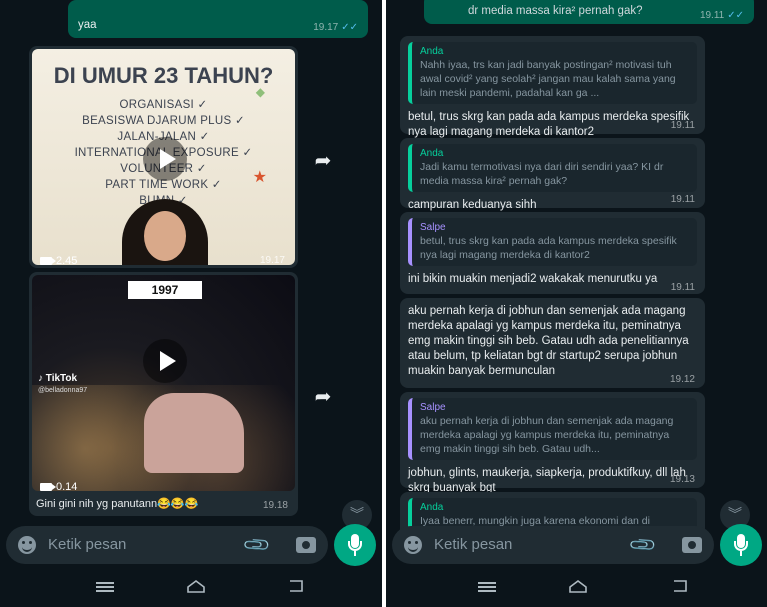 Image resolution: width=767 pixels, height=607 pixels. What do you see at coordinates (163, 105) in the screenshot?
I see `list-item: ORGANISASI ✓` at bounding box center [163, 105].